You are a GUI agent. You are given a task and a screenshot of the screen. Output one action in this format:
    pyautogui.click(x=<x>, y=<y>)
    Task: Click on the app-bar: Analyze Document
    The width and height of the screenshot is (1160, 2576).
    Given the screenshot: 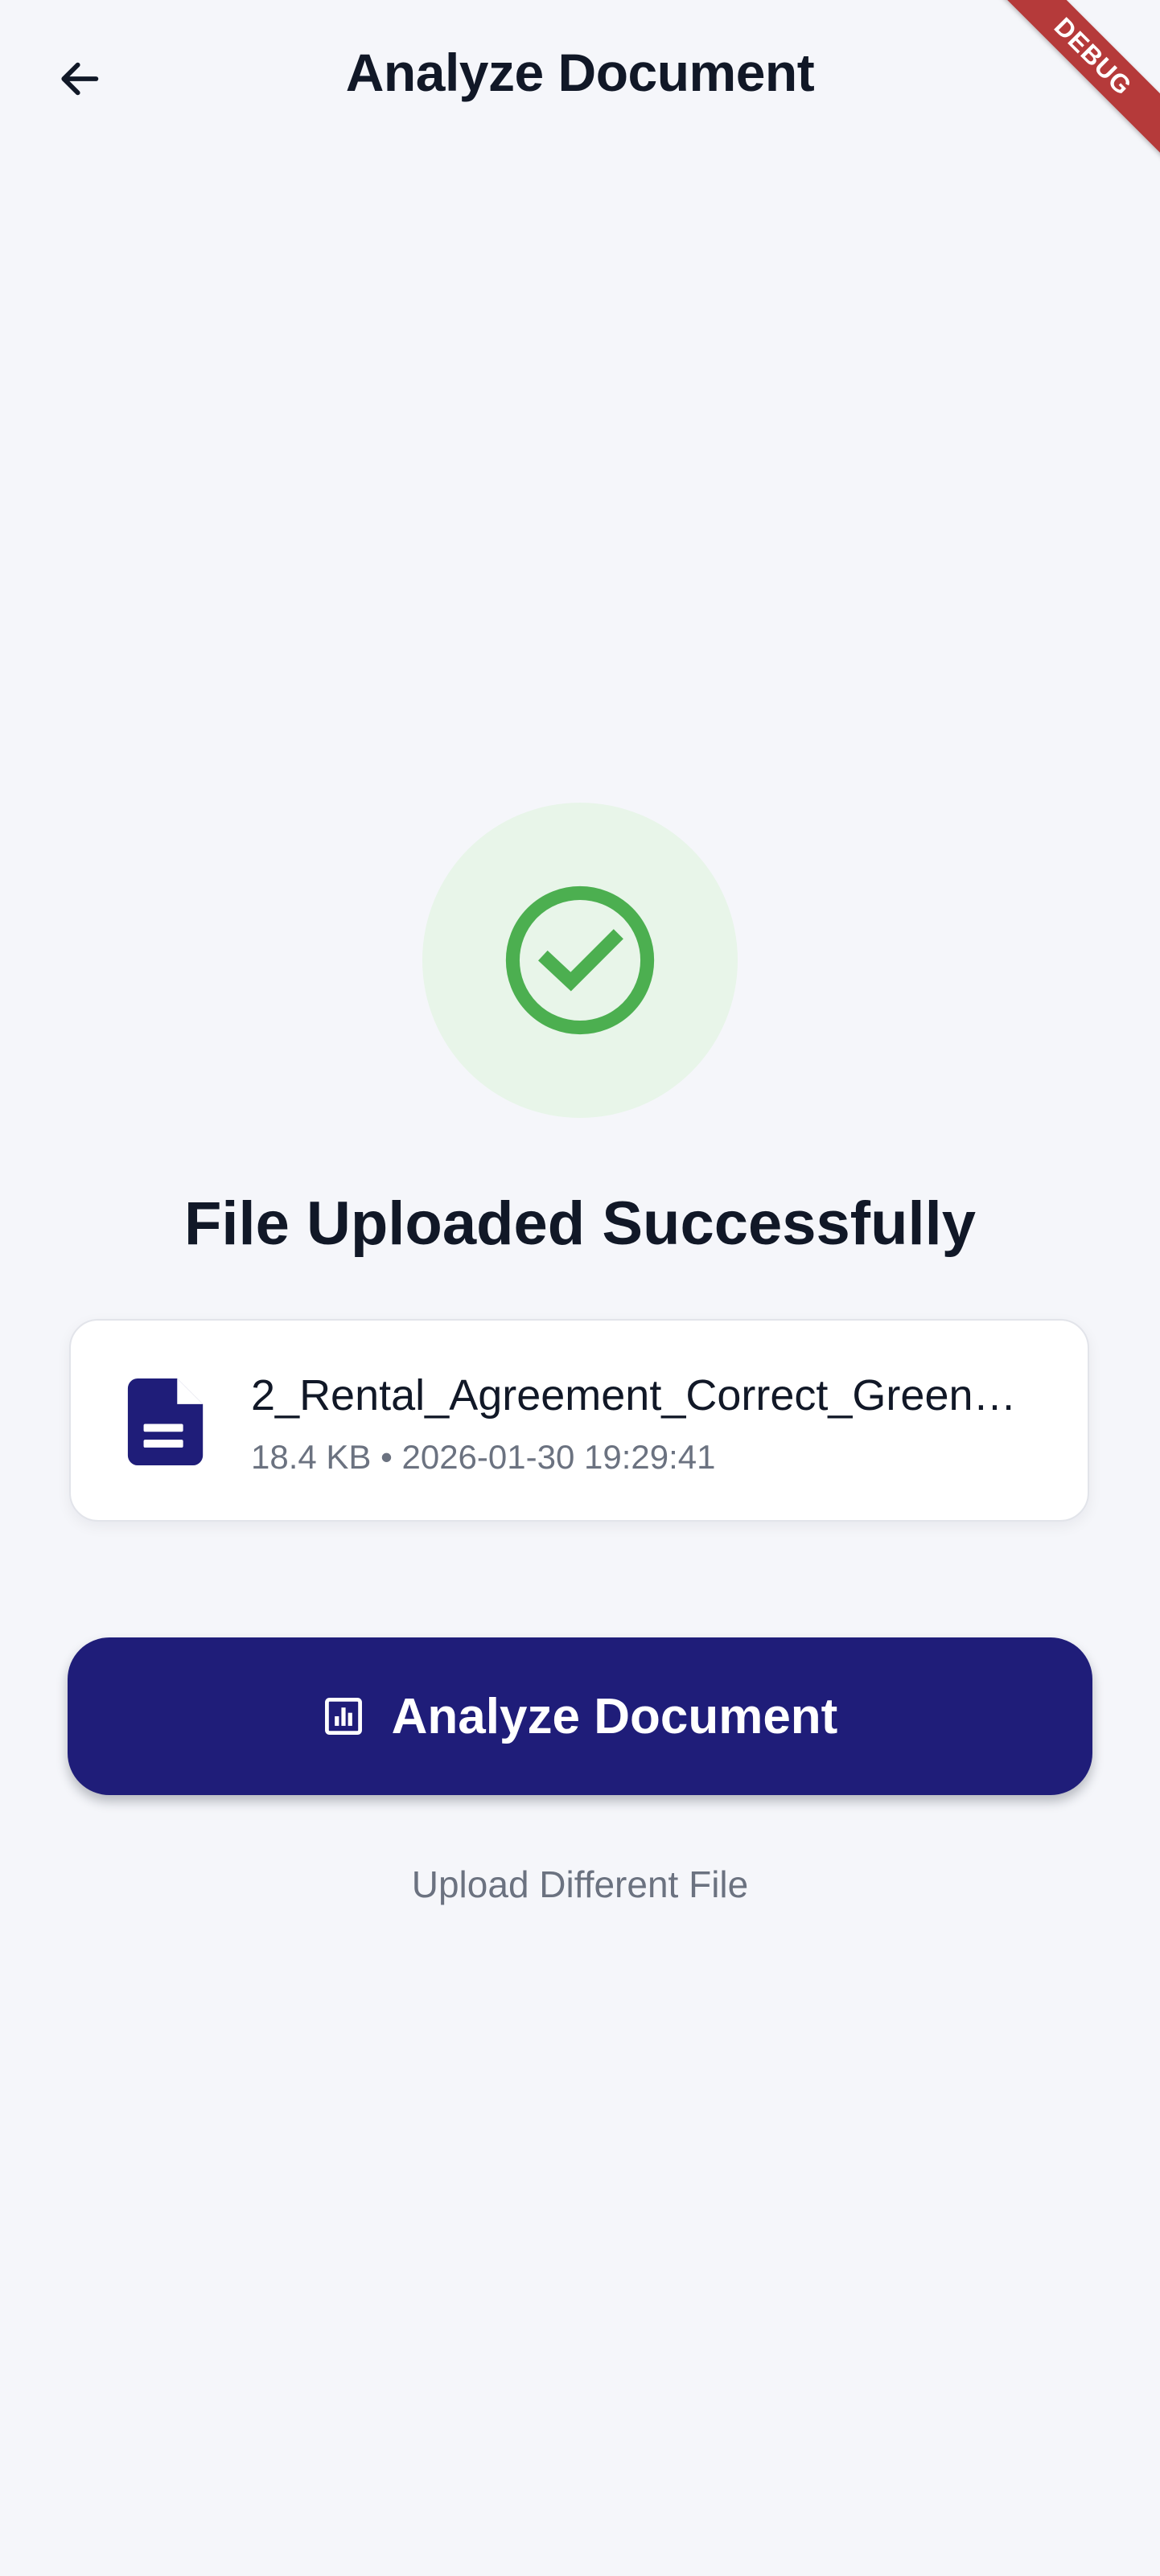 What is the action you would take?
    pyautogui.click(x=580, y=79)
    